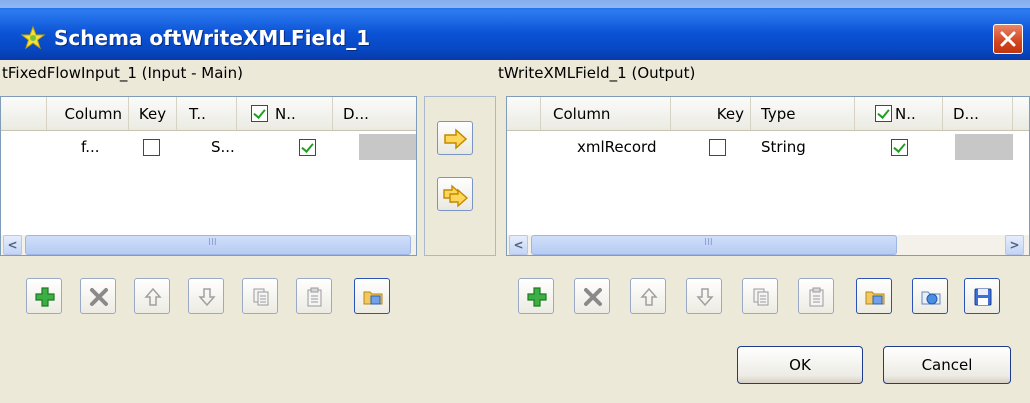 The image size is (1030, 403). I want to click on save-disk-icon, so click(983, 297).